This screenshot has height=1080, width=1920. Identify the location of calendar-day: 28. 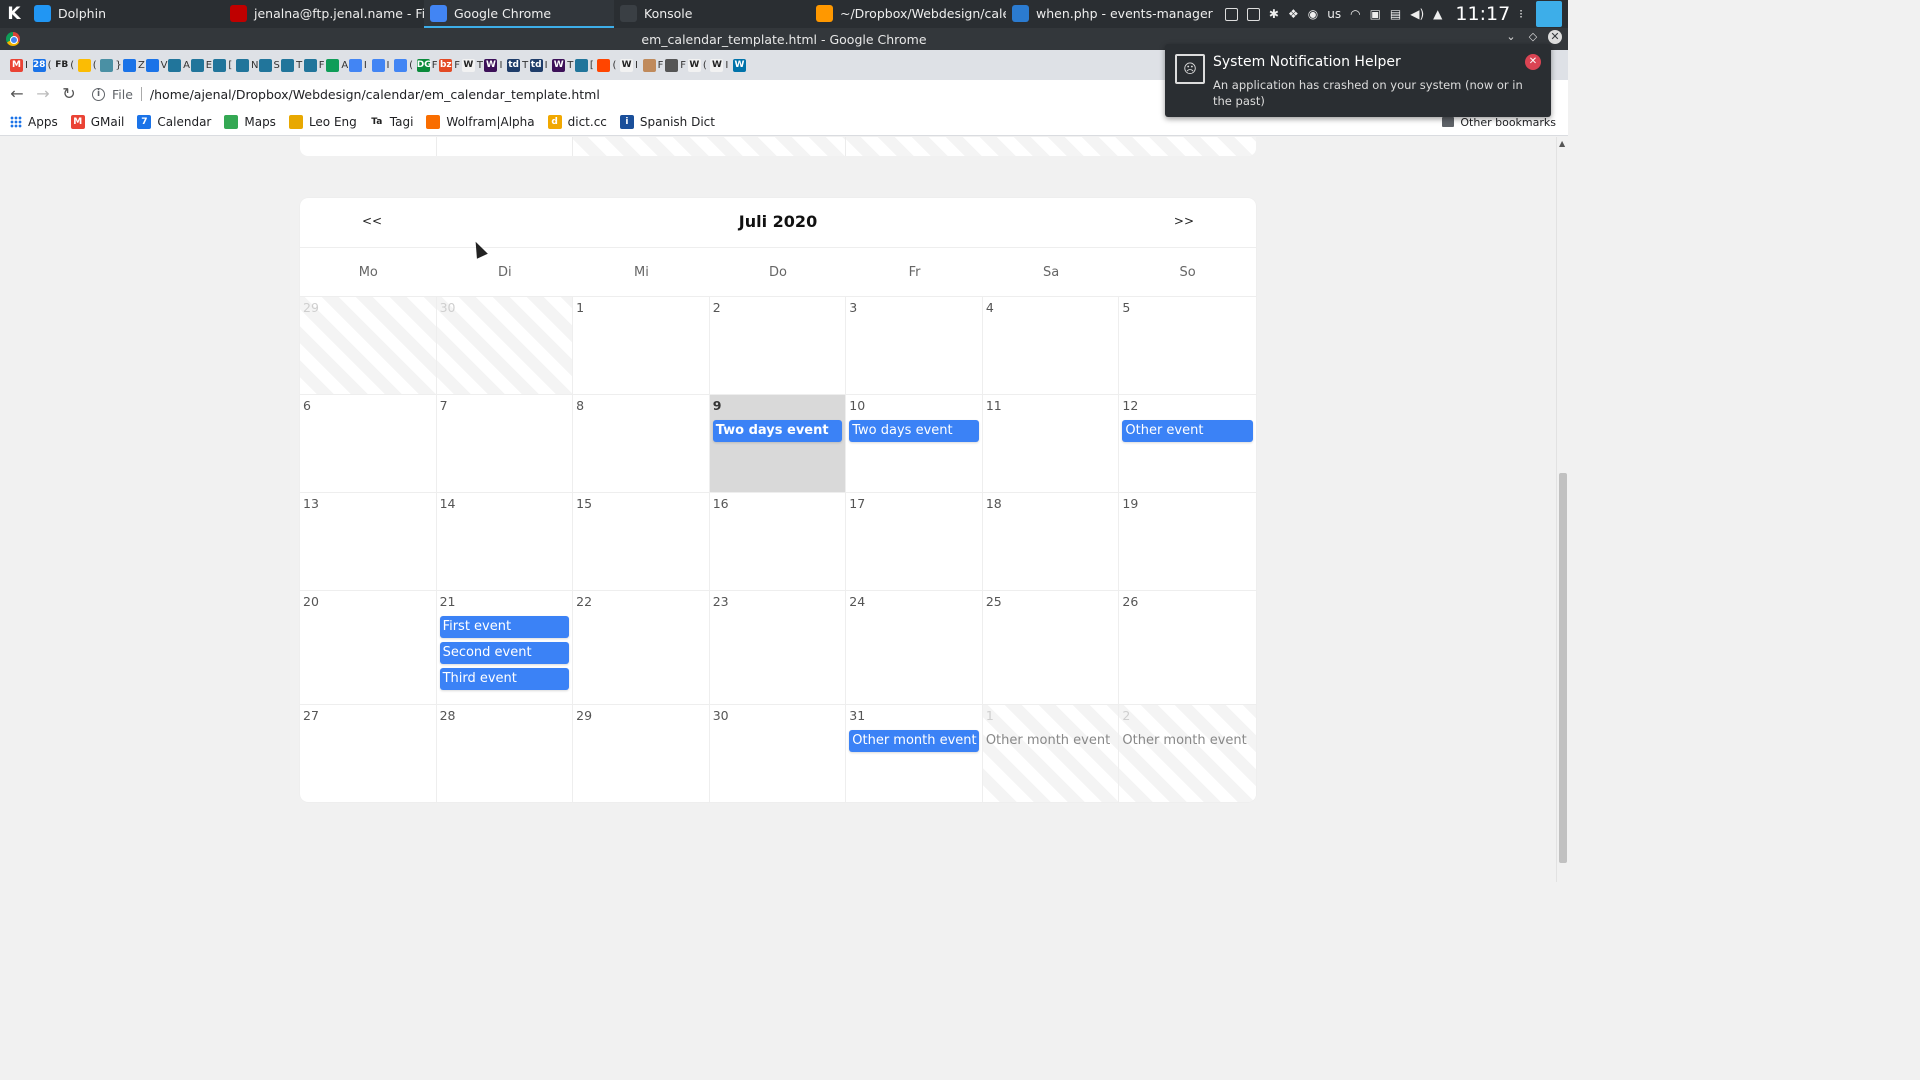
(505, 753).